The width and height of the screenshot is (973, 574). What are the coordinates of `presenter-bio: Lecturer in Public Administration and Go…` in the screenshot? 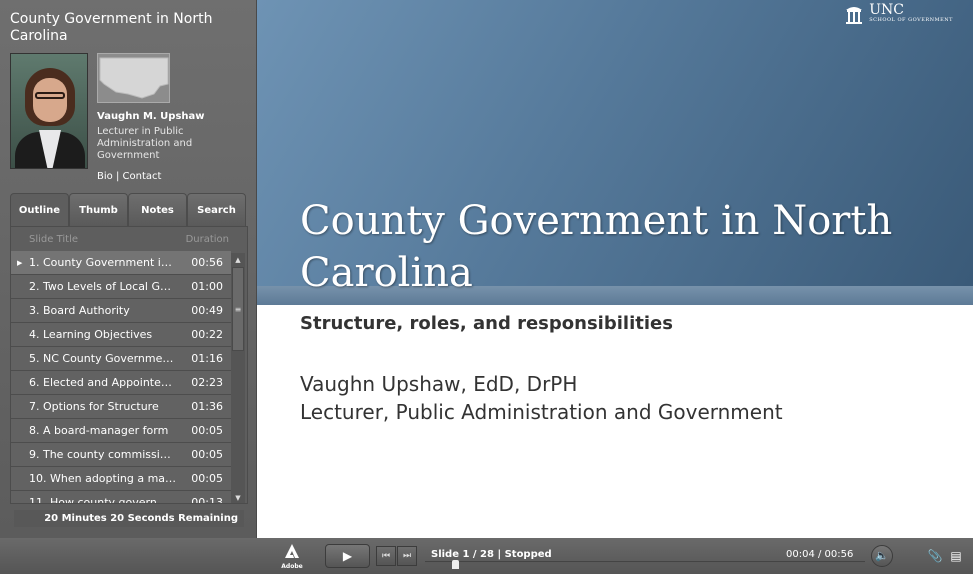 It's located at (145, 143).